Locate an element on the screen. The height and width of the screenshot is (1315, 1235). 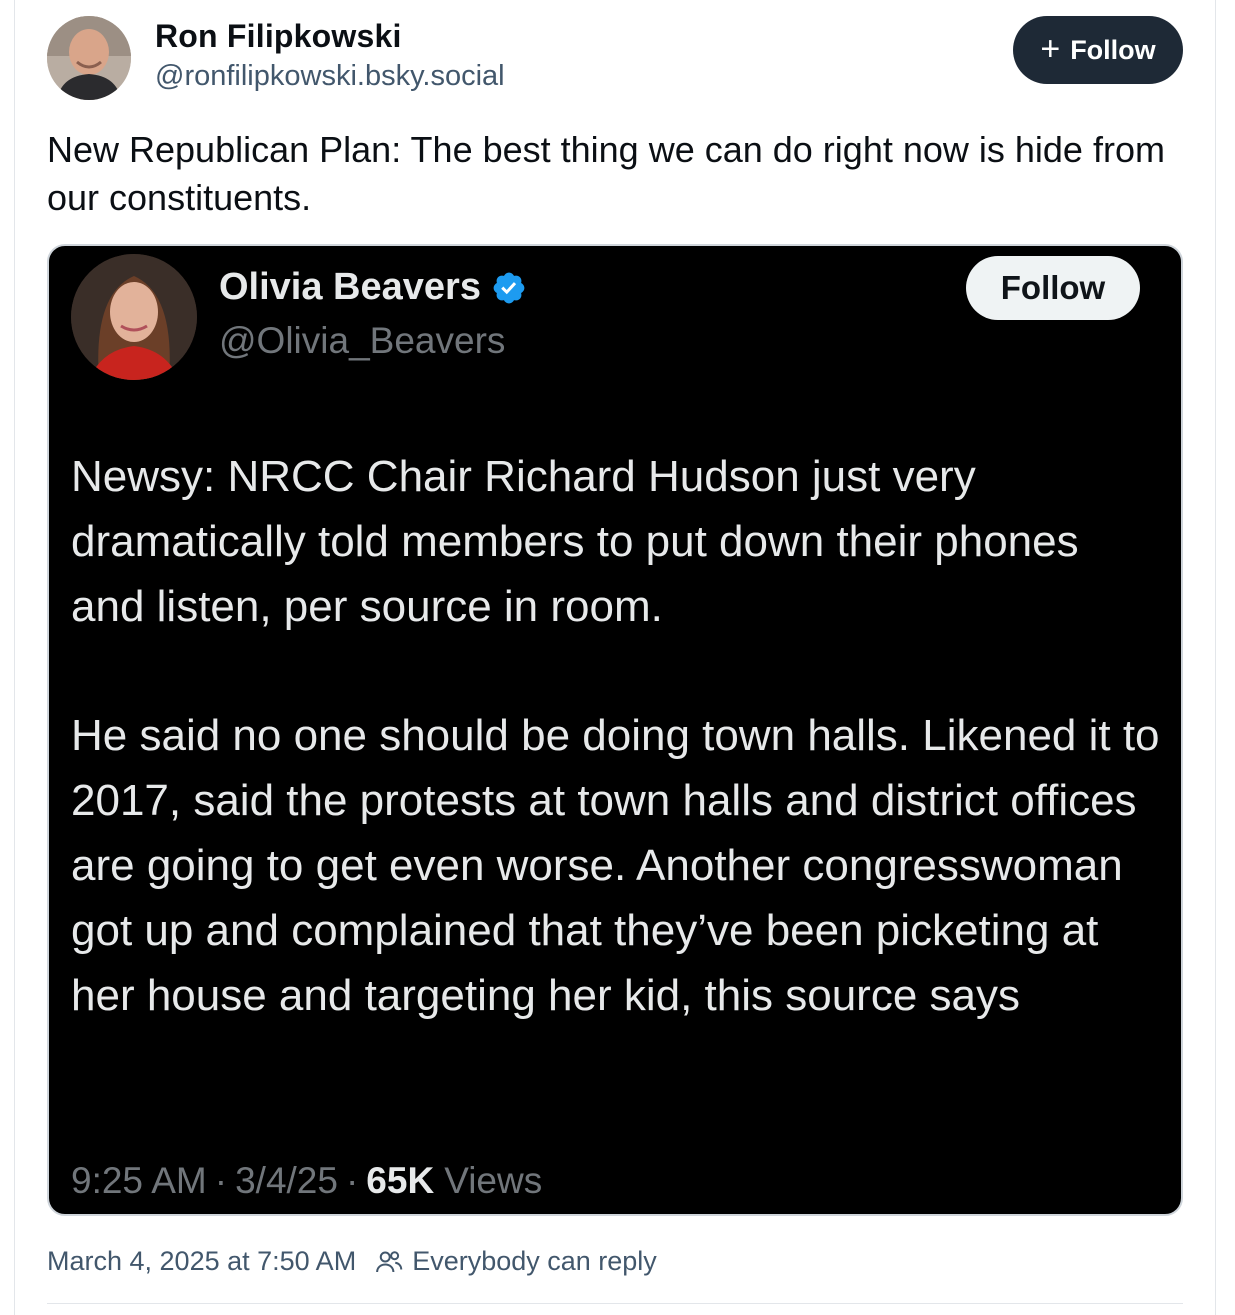
embed-views-count: 65K is located at coordinates (400, 1180).